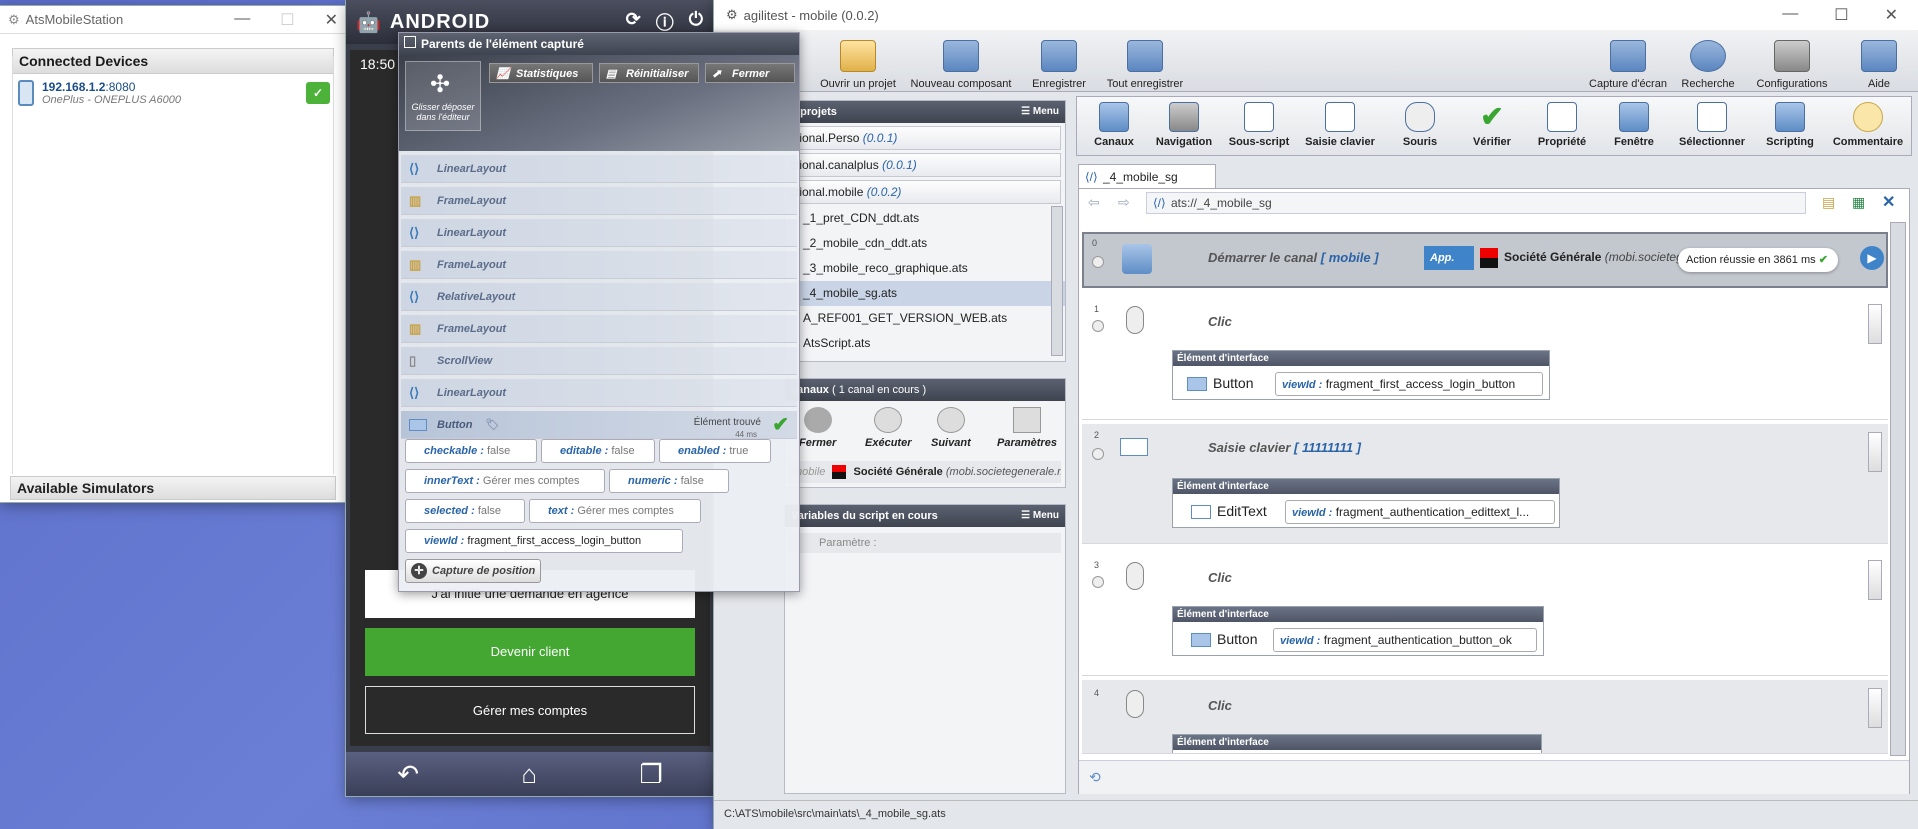  I want to click on selected-node: Button 🏷 Élément trouvé 44 ms ✔, so click(599, 425).